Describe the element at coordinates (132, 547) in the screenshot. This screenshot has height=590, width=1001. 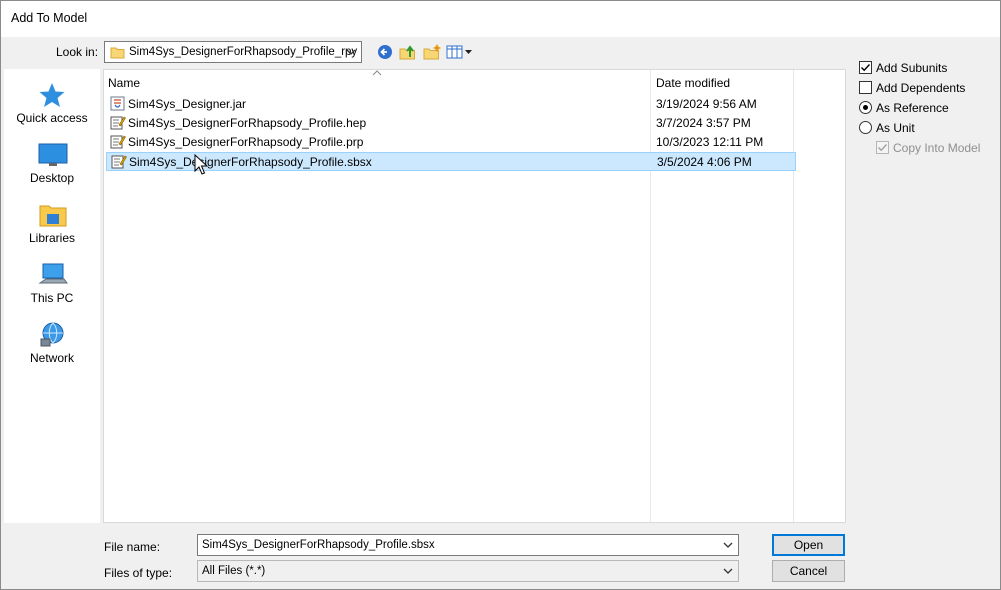
I see `file-name-label: File name:` at that location.